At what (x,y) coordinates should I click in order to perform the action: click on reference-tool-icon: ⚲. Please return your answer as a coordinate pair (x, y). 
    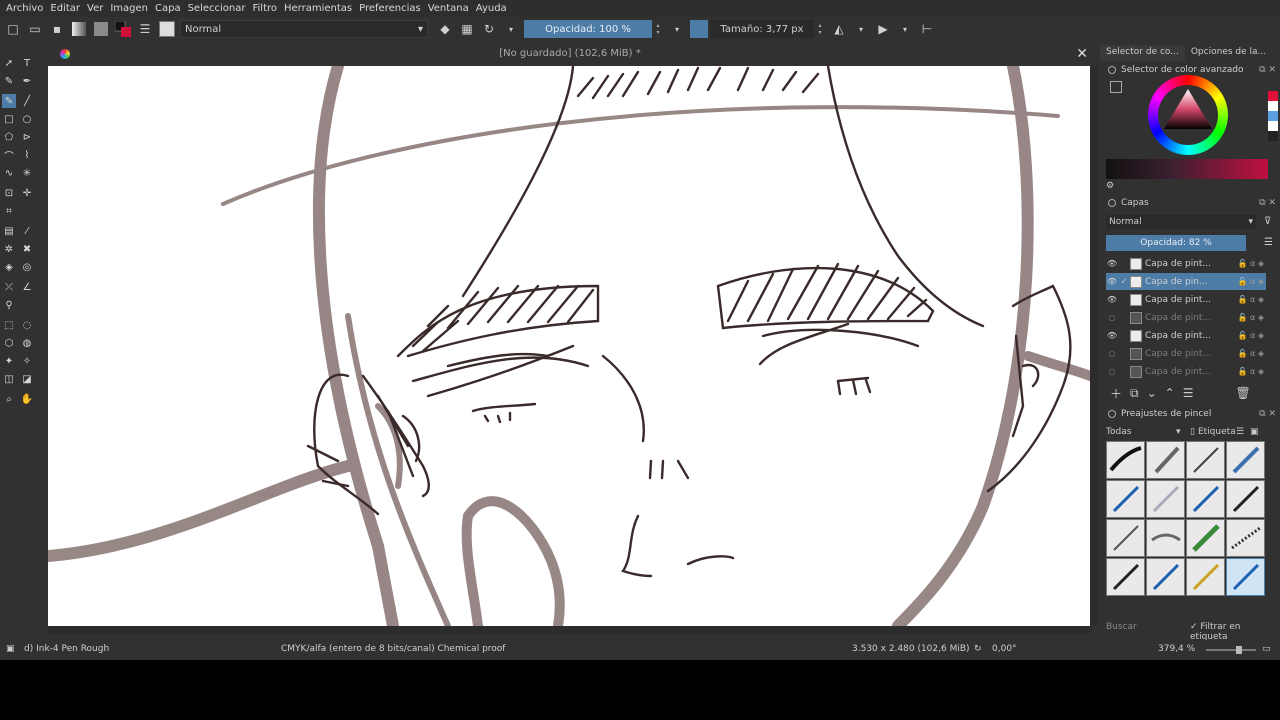
    Looking at the image, I should click on (9, 305).